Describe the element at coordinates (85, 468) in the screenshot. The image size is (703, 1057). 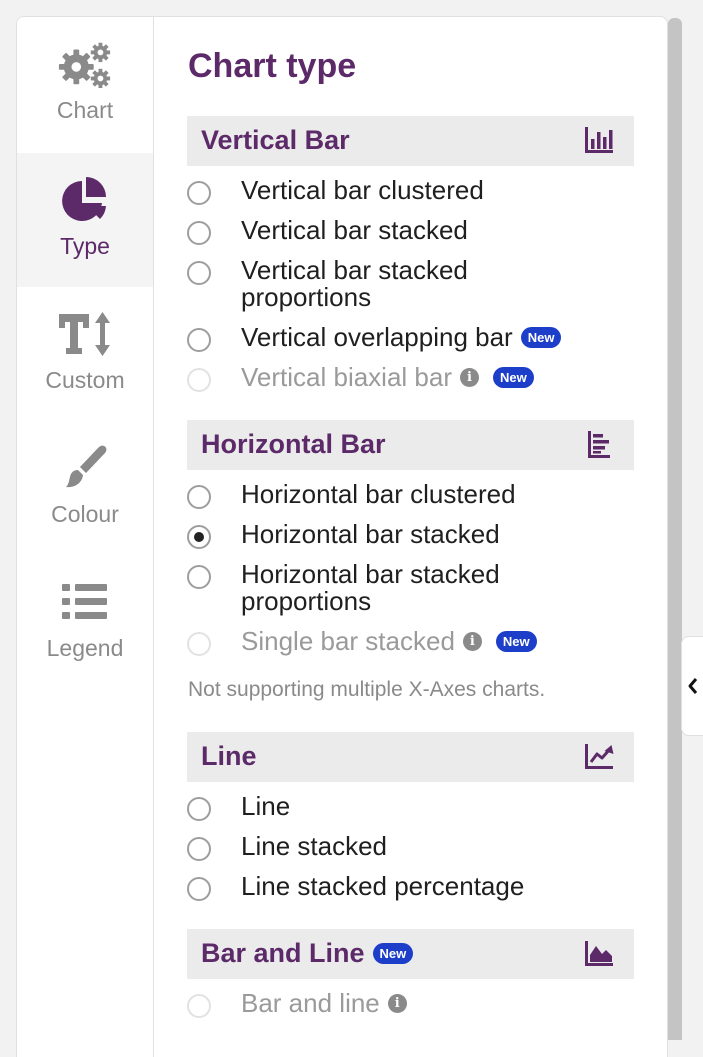
I see `paintbrush-icon` at that location.